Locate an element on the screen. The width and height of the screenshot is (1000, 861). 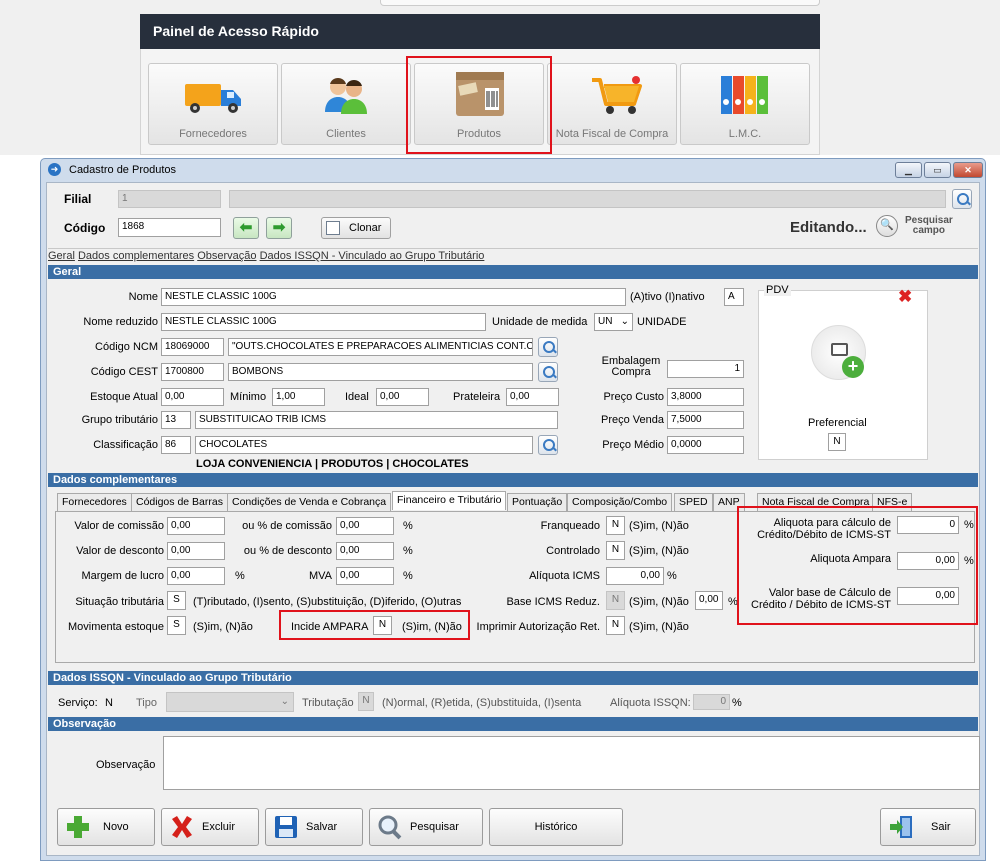
truck-icon is located at coordinates (213, 94).